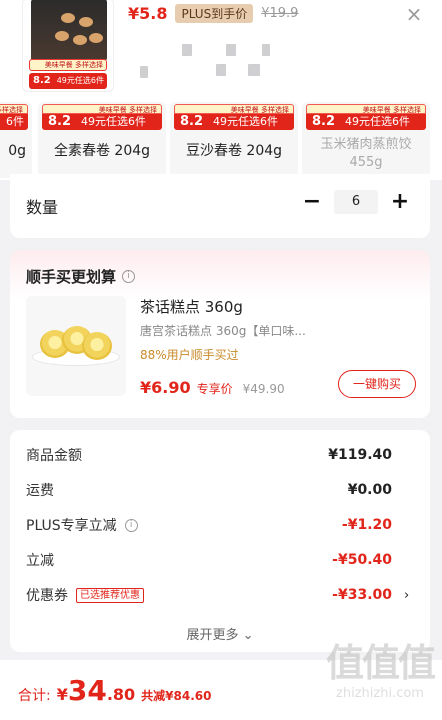 This screenshot has height=720, width=442. What do you see at coordinates (360, 455) in the screenshot?
I see `price-row-value: ¥119.40` at bounding box center [360, 455].